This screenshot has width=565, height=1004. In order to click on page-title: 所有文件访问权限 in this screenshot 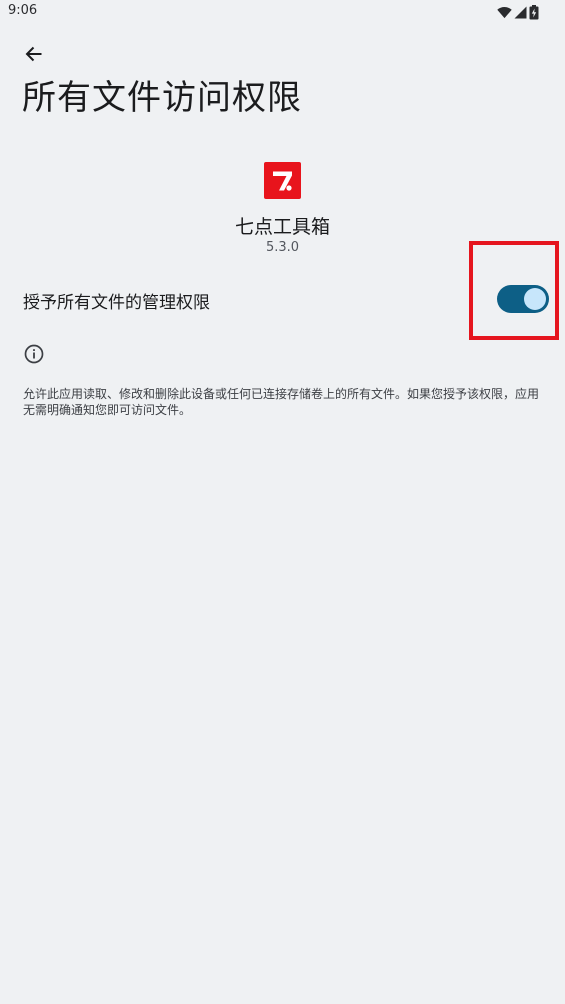, I will do `click(162, 98)`.